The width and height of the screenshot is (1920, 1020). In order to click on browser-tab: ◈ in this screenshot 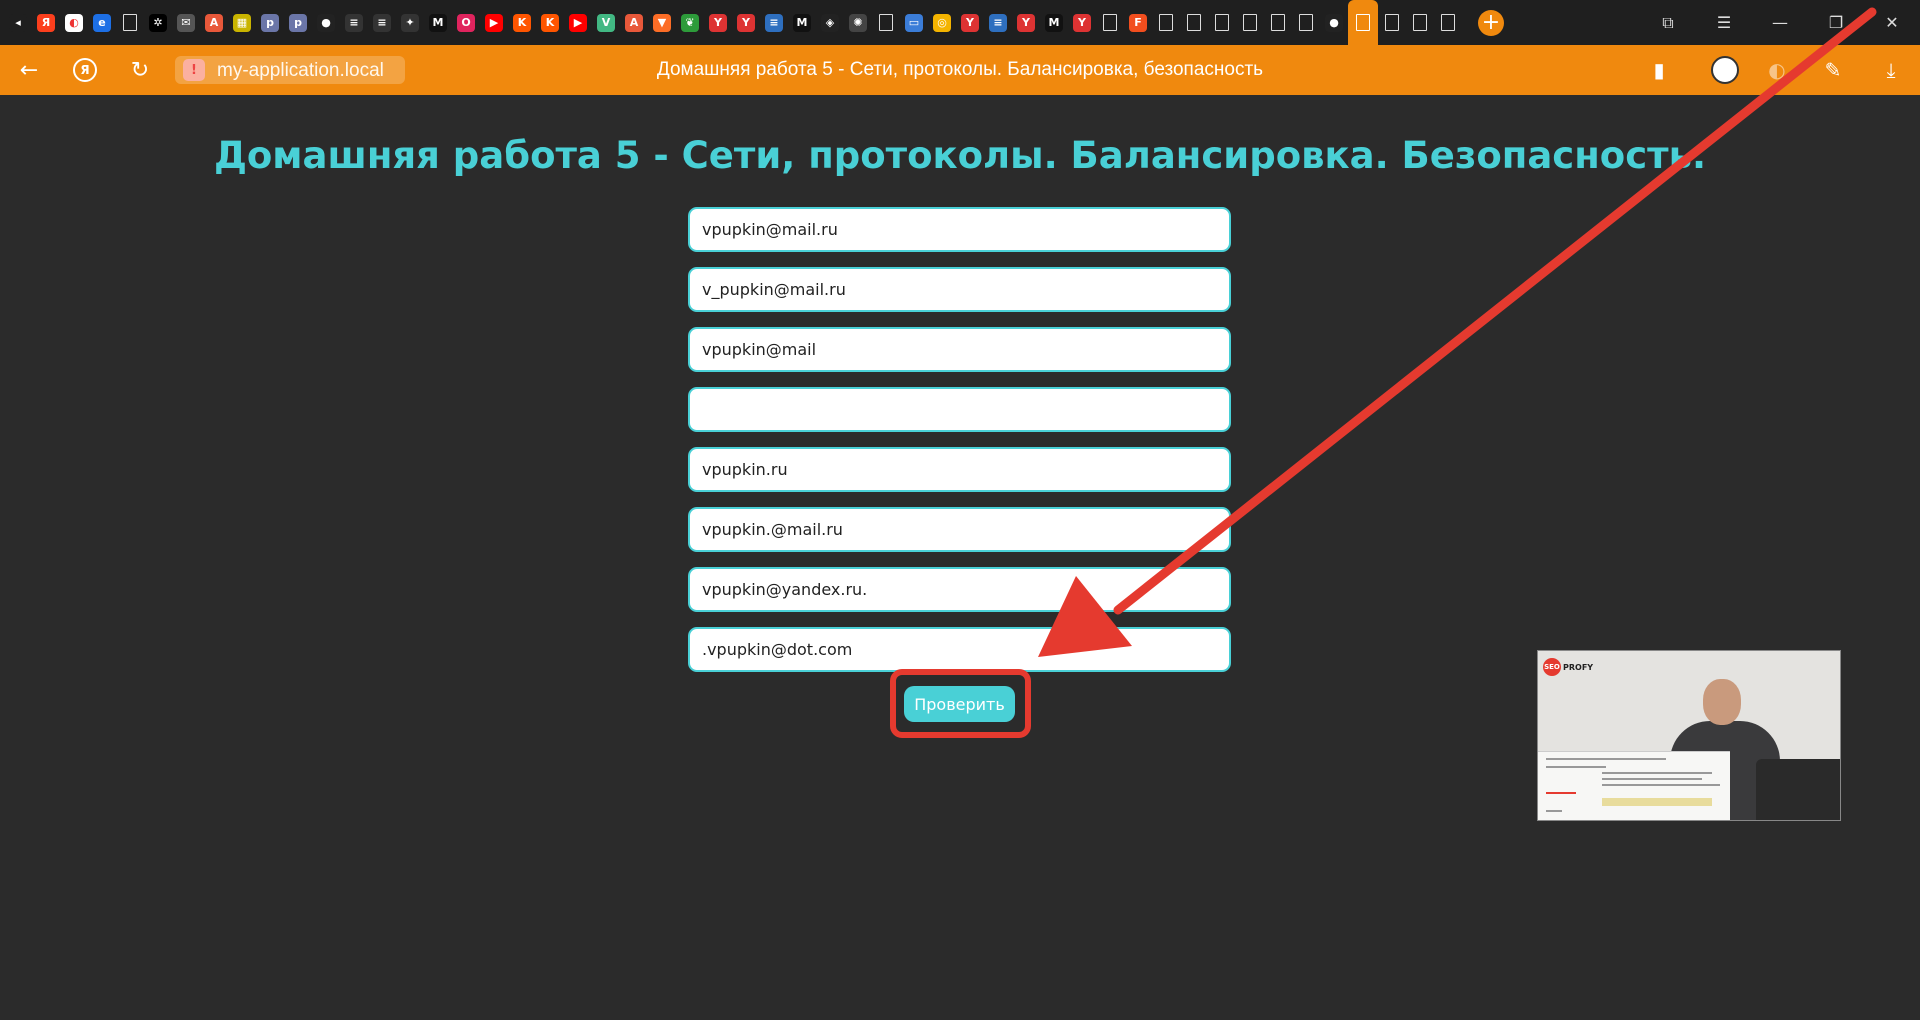, I will do `click(830, 22)`.